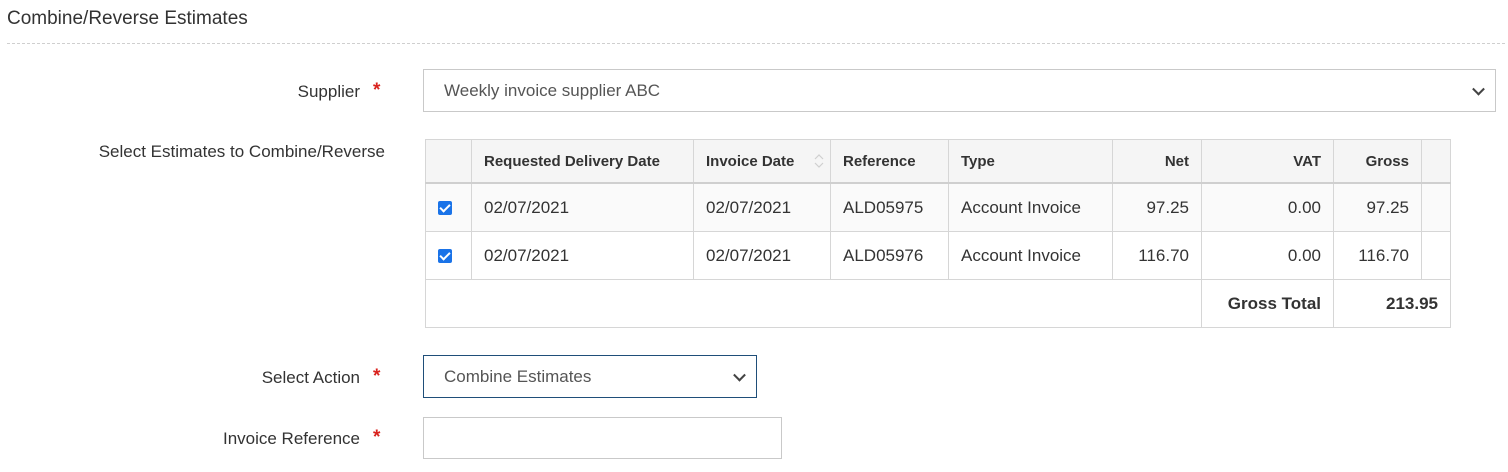  Describe the element at coordinates (1157, 161) in the screenshot. I see `column-header-net: Net` at that location.